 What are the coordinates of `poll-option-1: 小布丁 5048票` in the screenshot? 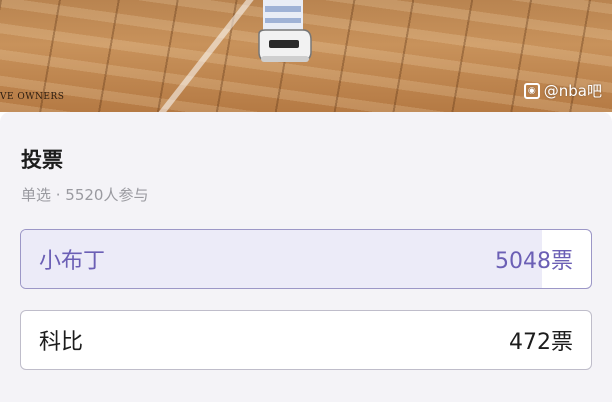 It's located at (306, 259).